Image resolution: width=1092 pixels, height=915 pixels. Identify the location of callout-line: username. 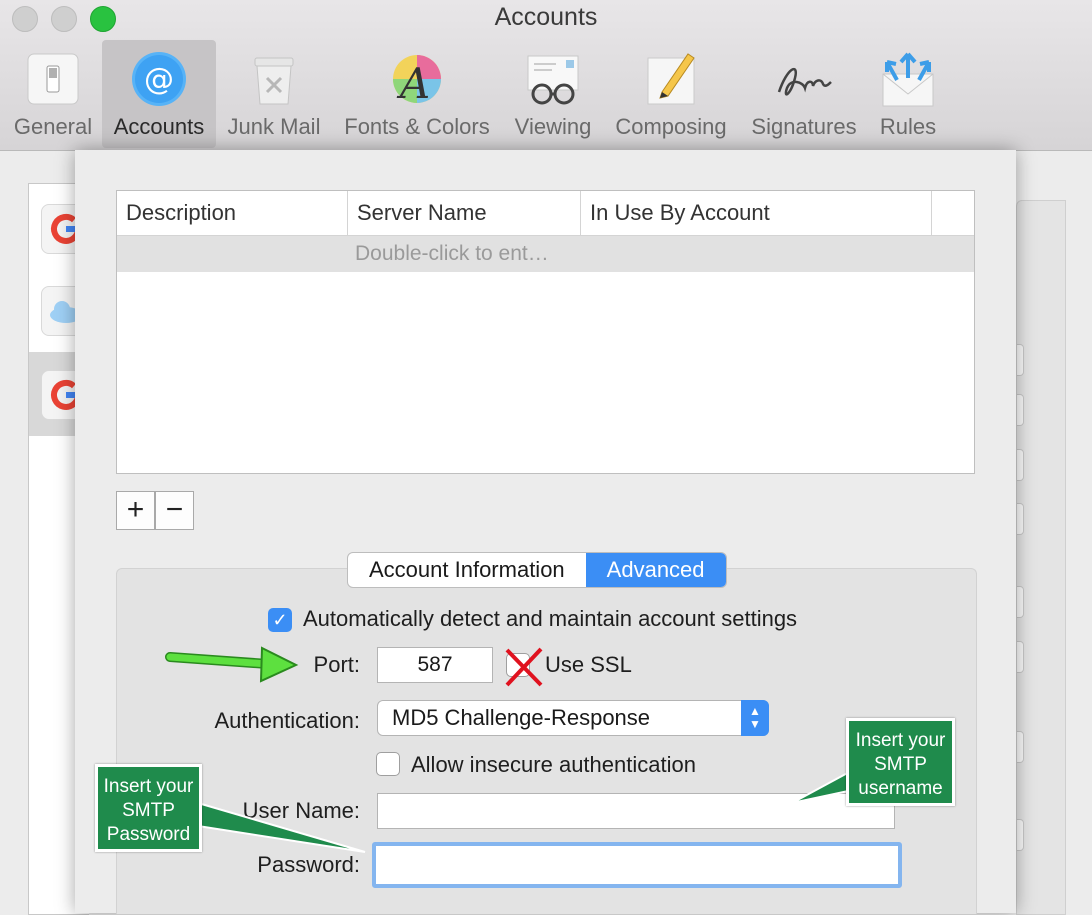
(900, 788).